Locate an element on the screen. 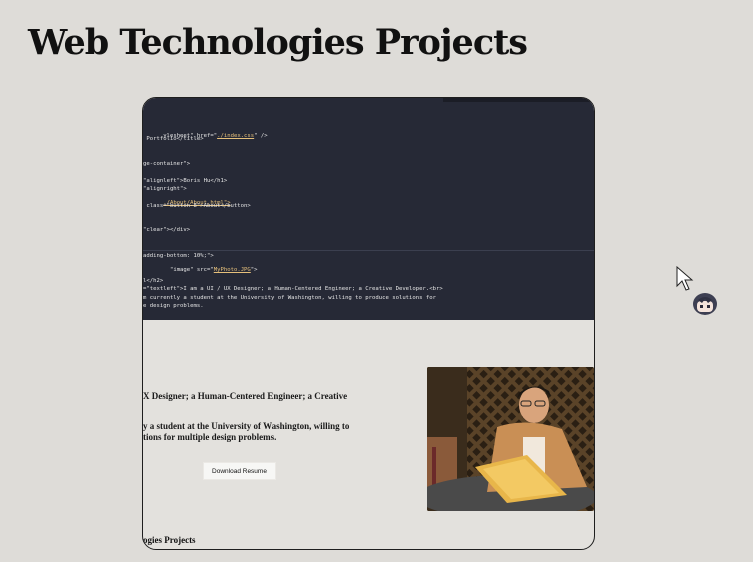 This screenshot has height=562, width=753. download-resume-button: Download Resume is located at coordinates (239, 471).